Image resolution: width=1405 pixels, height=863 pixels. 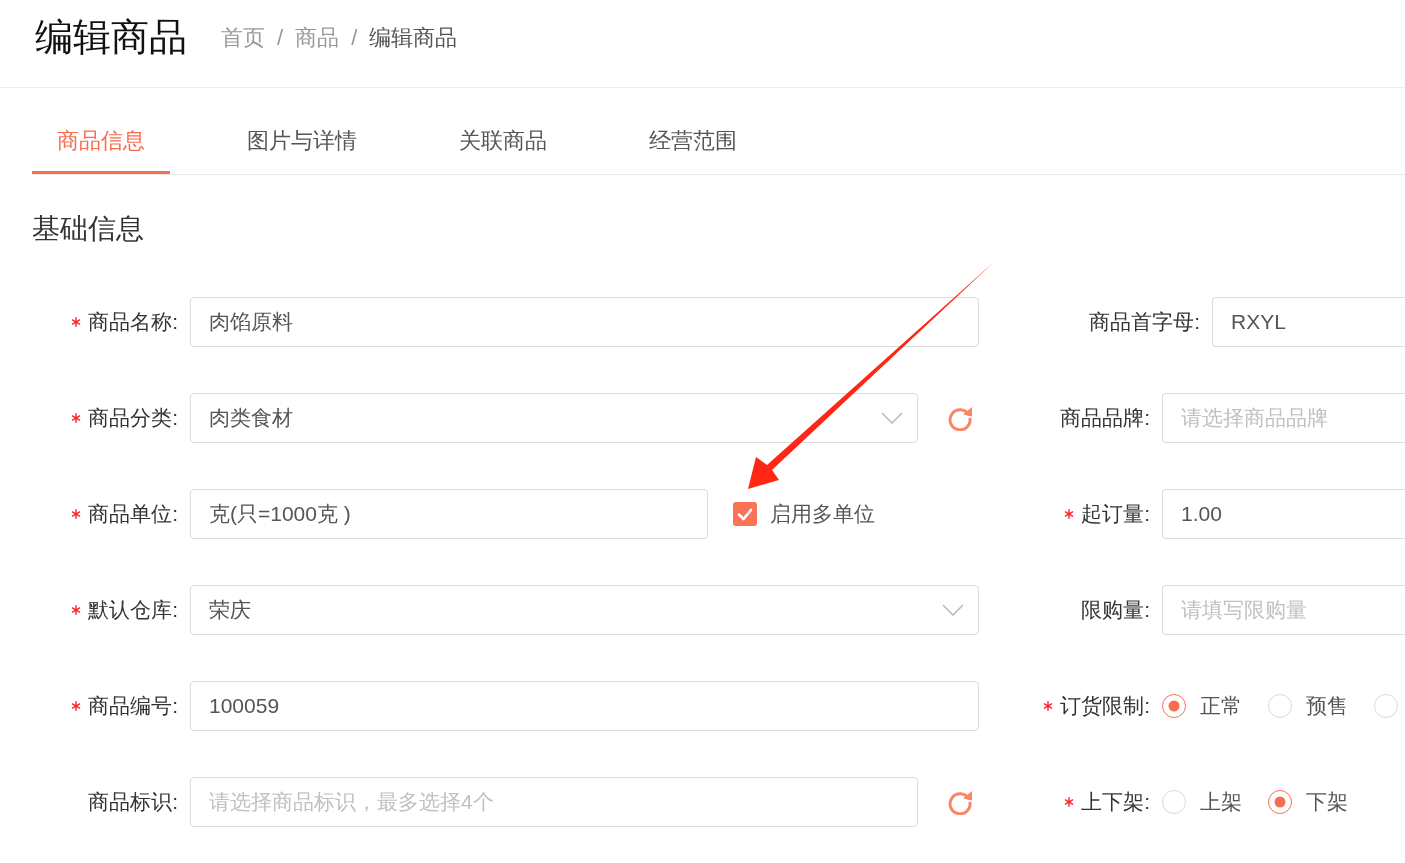 I want to click on checkbox, so click(x=745, y=514).